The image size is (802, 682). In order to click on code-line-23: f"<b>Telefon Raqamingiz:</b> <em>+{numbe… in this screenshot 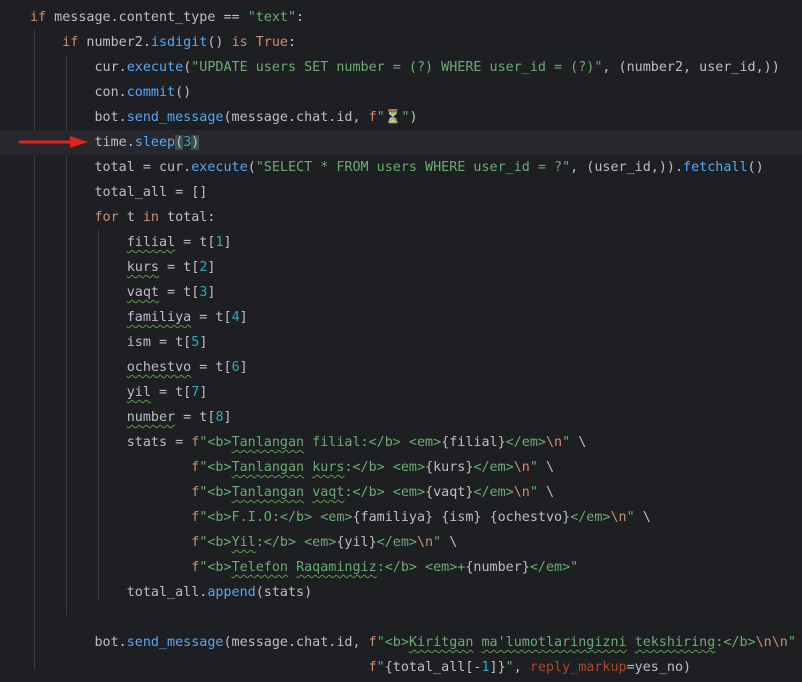, I will do `click(304, 567)`.